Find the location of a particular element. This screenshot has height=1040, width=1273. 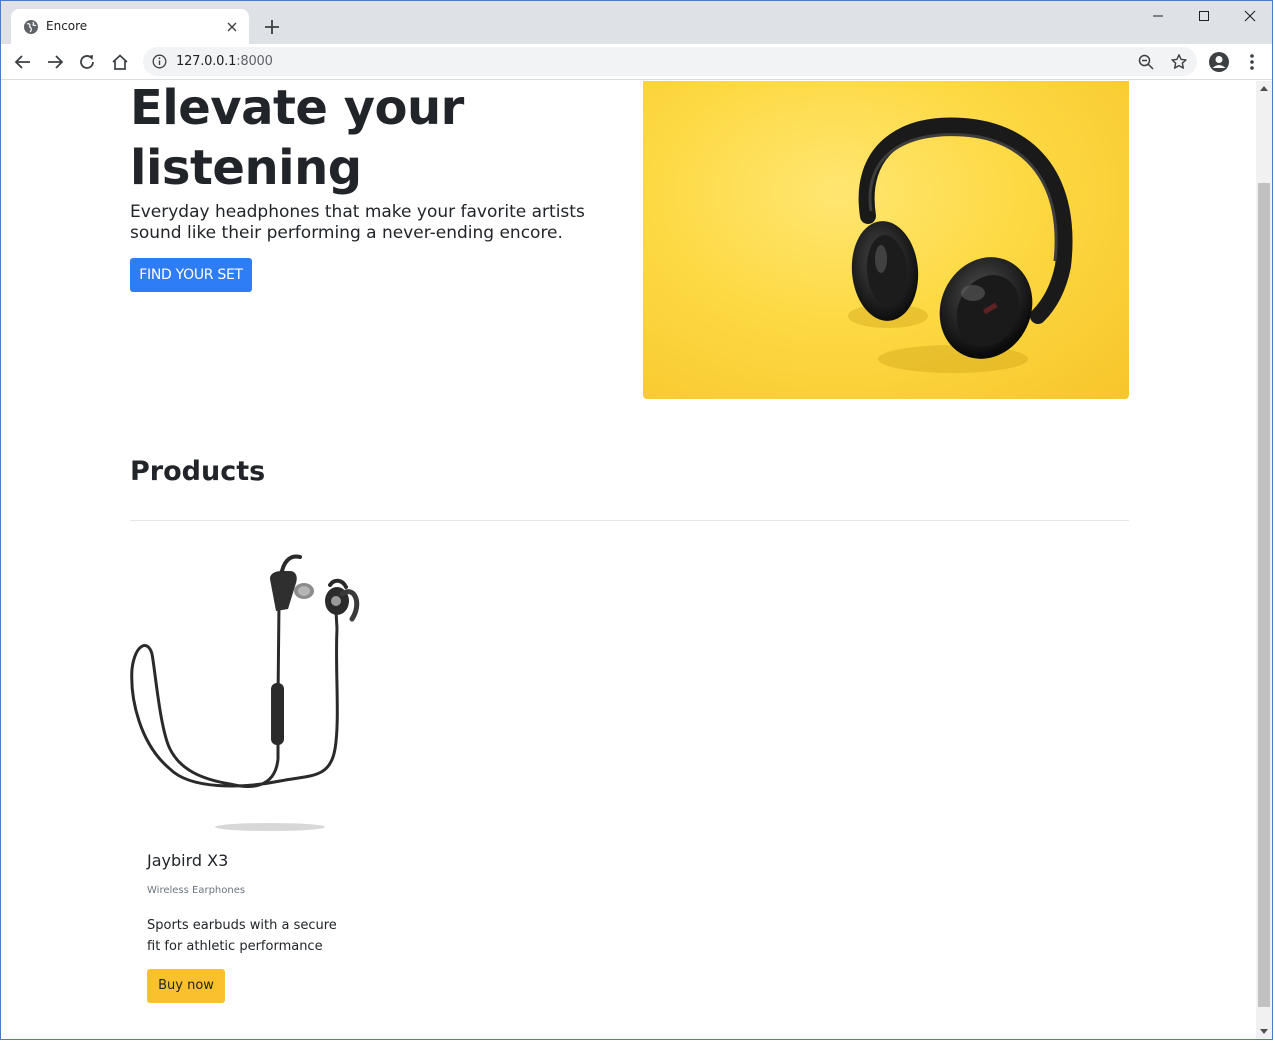

menu-kebab-icon is located at coordinates (1252, 62).